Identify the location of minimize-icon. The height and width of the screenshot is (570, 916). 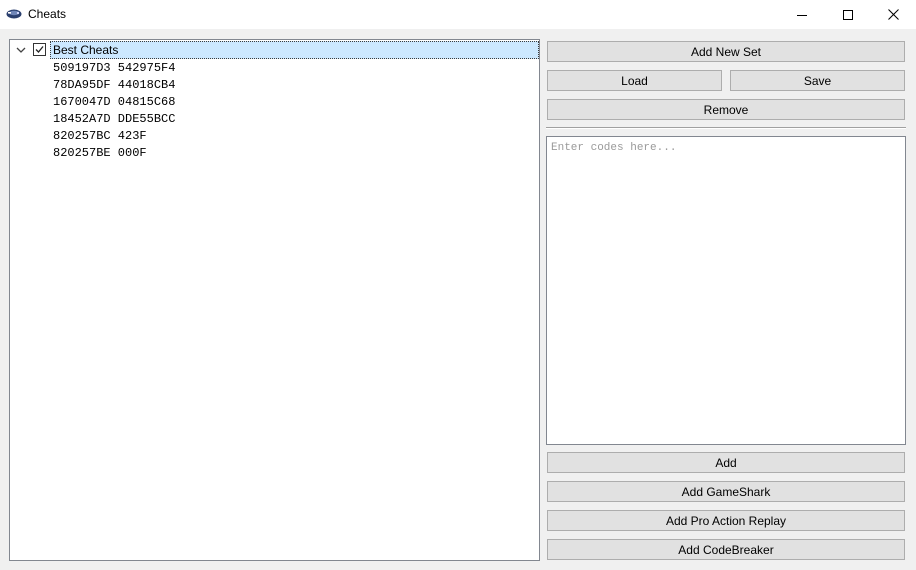
(802, 15).